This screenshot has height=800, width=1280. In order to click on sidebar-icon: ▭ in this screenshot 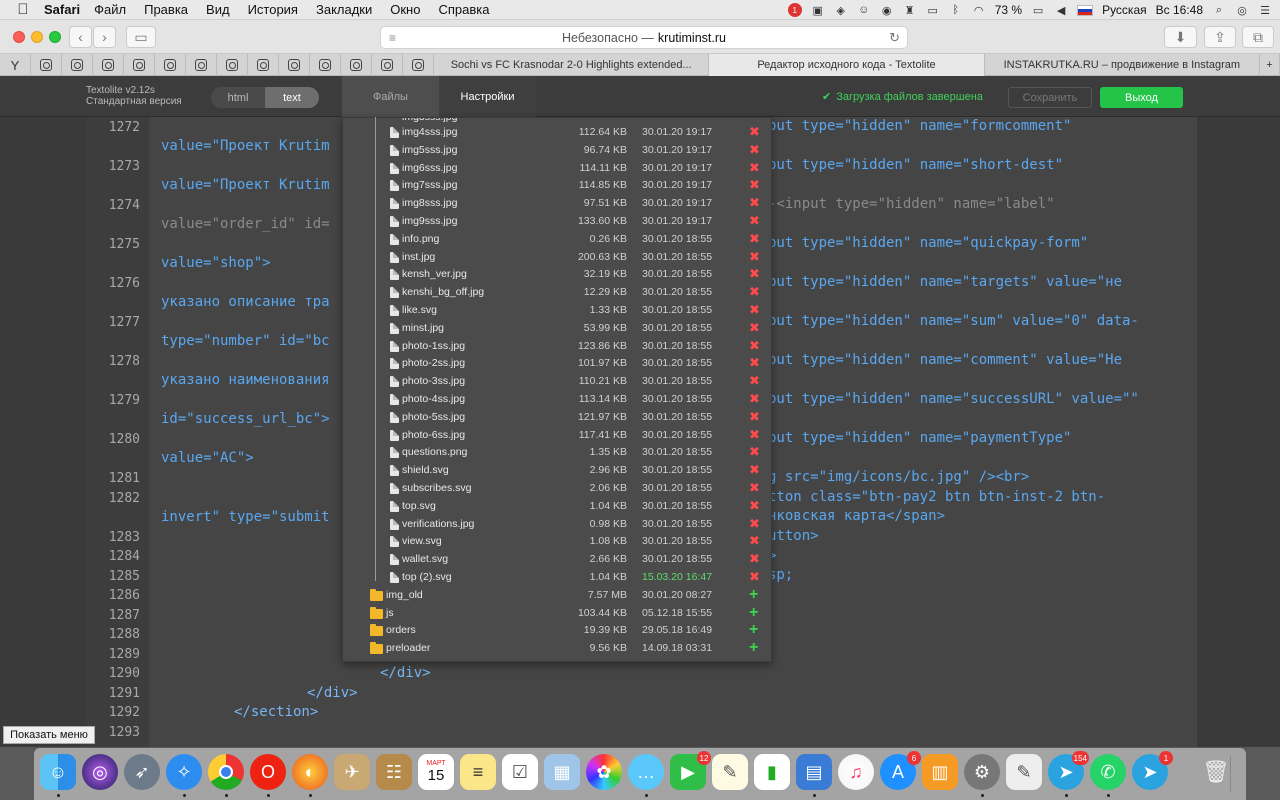, I will do `click(141, 37)`.